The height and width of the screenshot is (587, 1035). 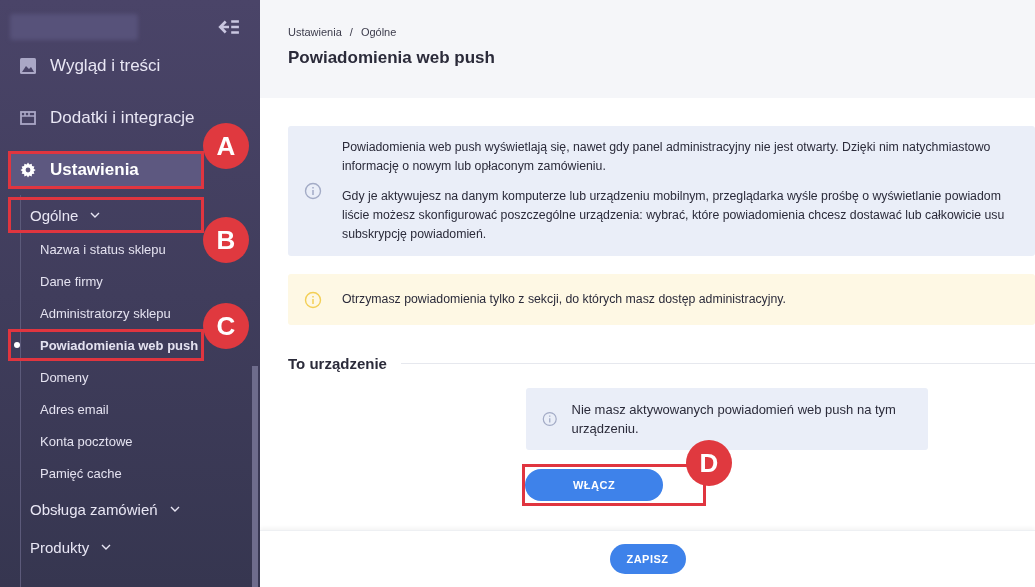 What do you see at coordinates (226, 146) in the screenshot?
I see `callout-badge: A` at bounding box center [226, 146].